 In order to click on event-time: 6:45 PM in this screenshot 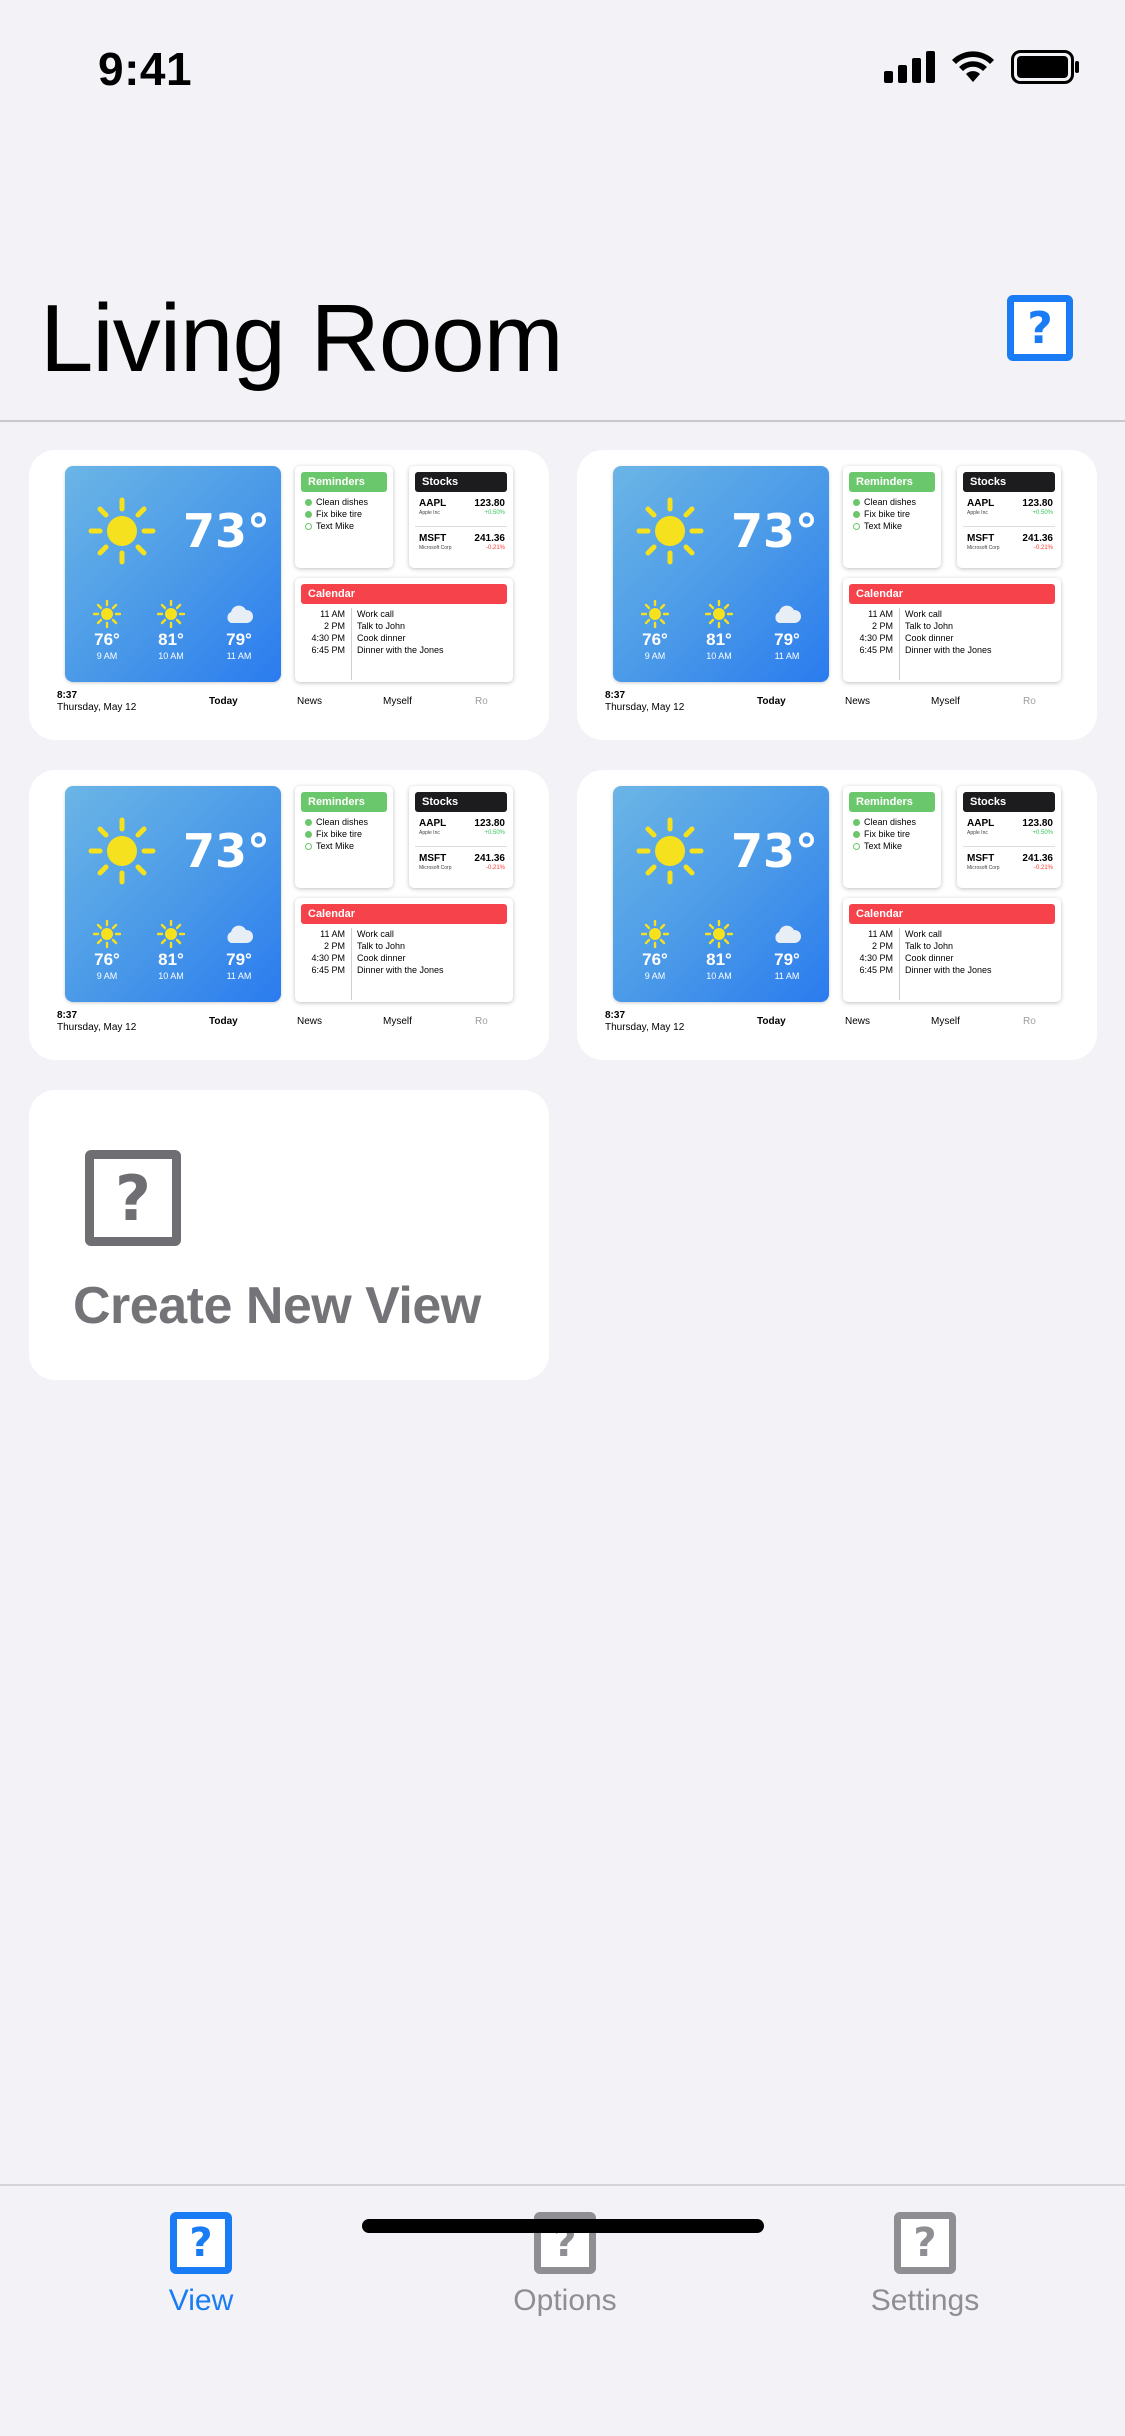, I will do `click(876, 970)`.